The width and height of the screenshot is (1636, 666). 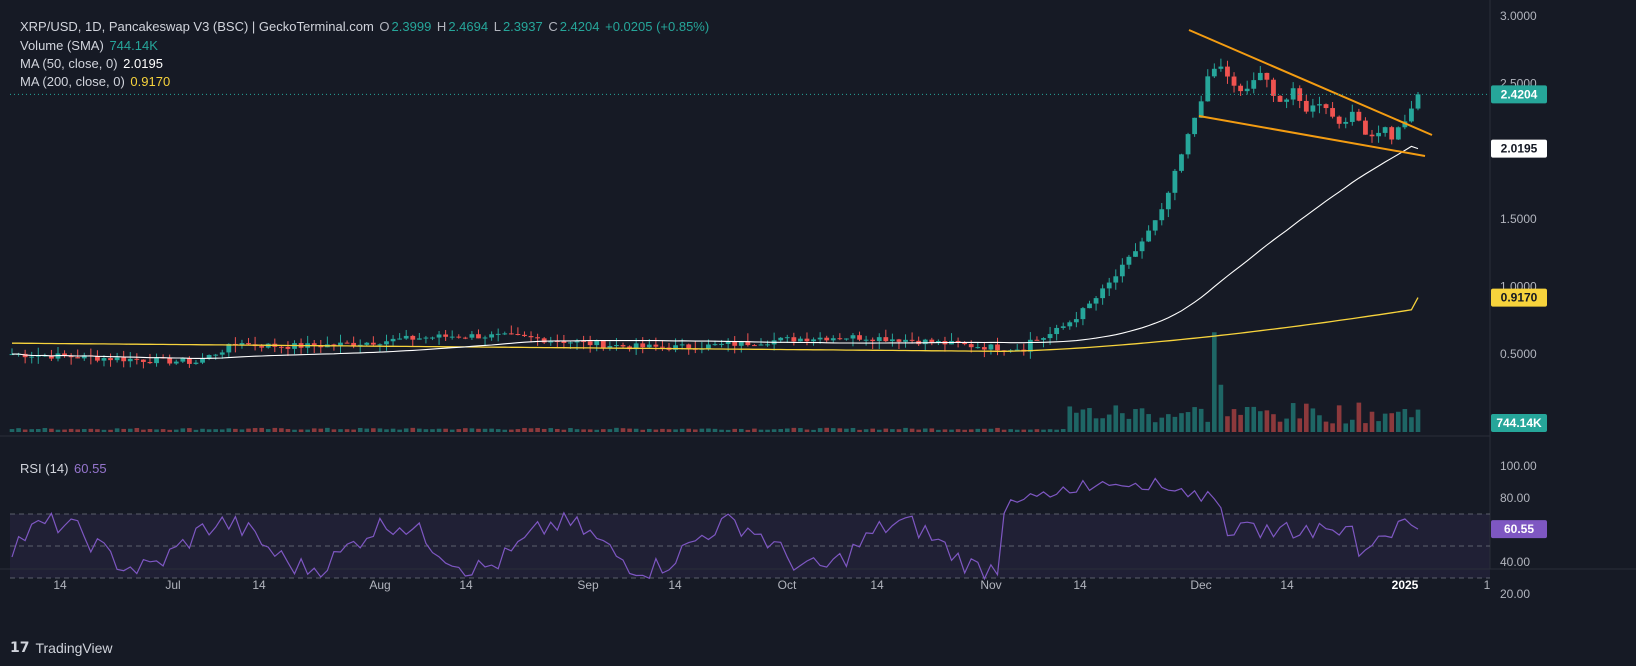 I want to click on volume-value: 744.14K, so click(x=133, y=45).